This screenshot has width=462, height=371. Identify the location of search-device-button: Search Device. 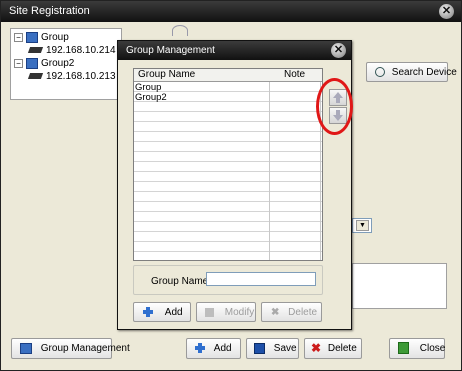
(411, 72).